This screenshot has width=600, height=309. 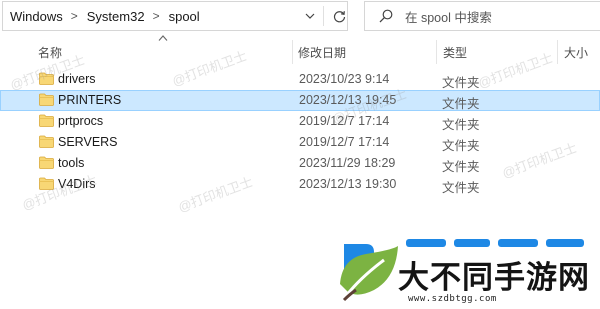 What do you see at coordinates (88, 142) in the screenshot?
I see `file-name: SERVERS` at bounding box center [88, 142].